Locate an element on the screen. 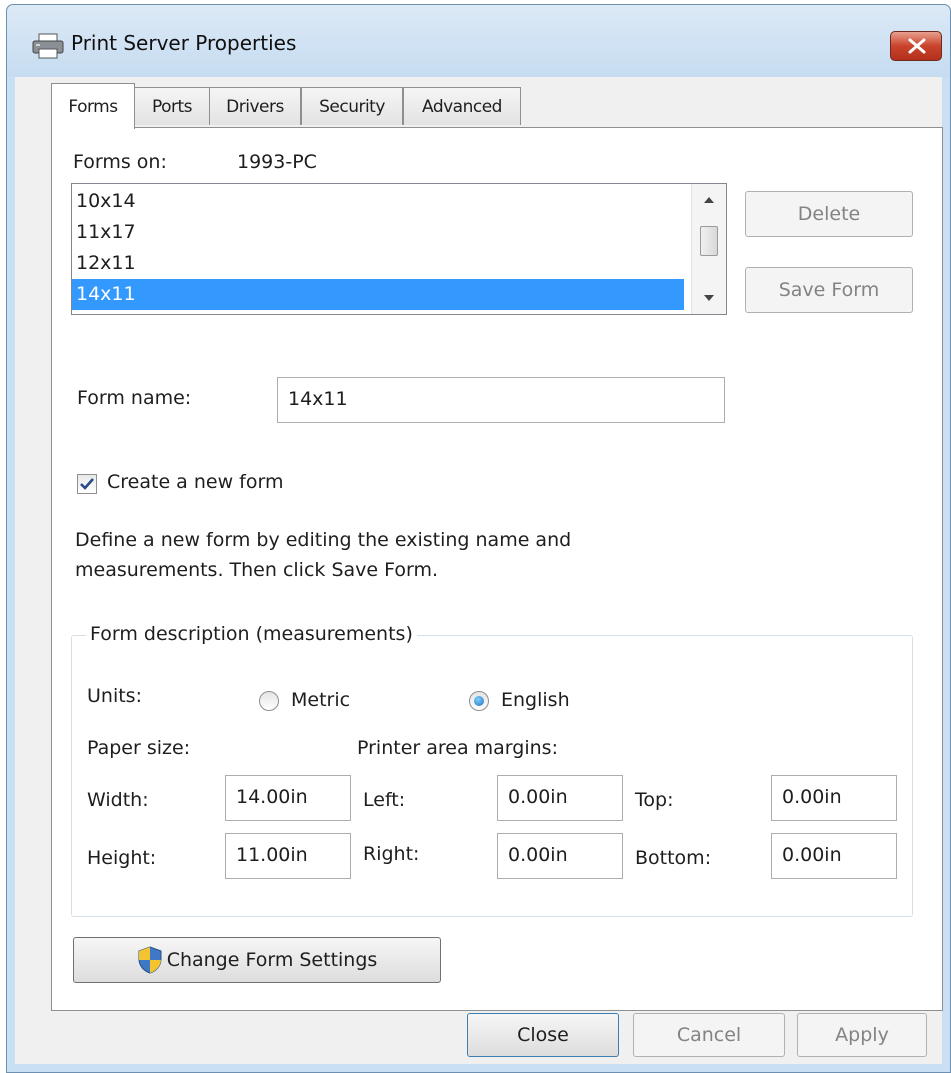 This screenshot has width=951, height=1073. checkmark-icon is located at coordinates (87, 484).